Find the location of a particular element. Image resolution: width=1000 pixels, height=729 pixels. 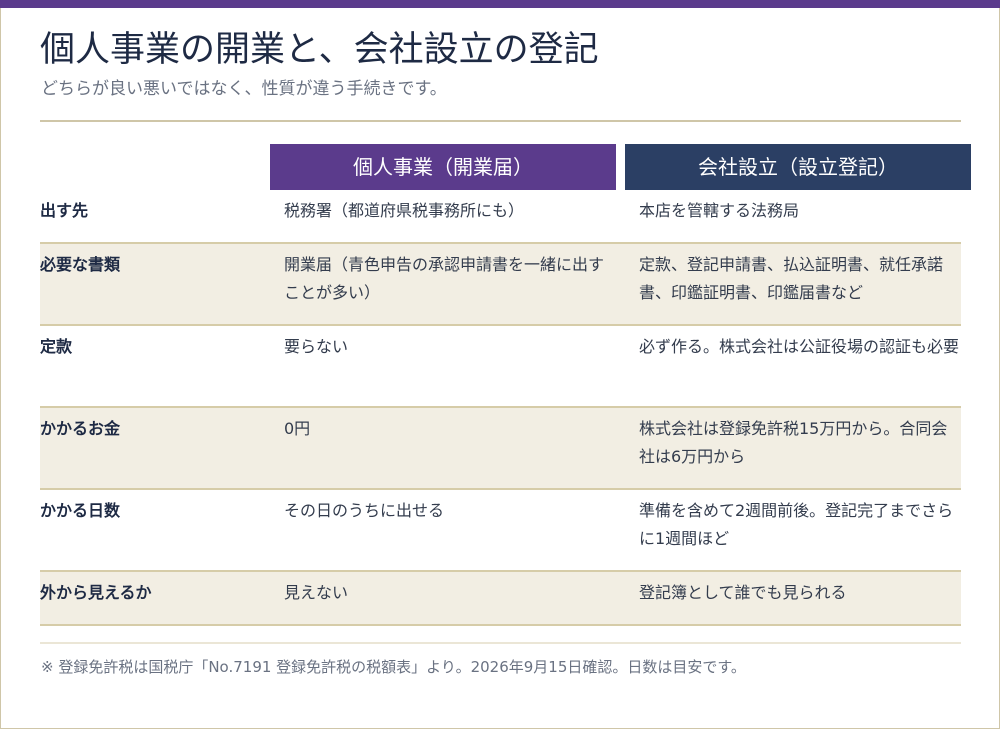

cell-sole-proprietor: 開業届（青色申告の承認申請書を一緒に出すことが多い） is located at coordinates (444, 278).